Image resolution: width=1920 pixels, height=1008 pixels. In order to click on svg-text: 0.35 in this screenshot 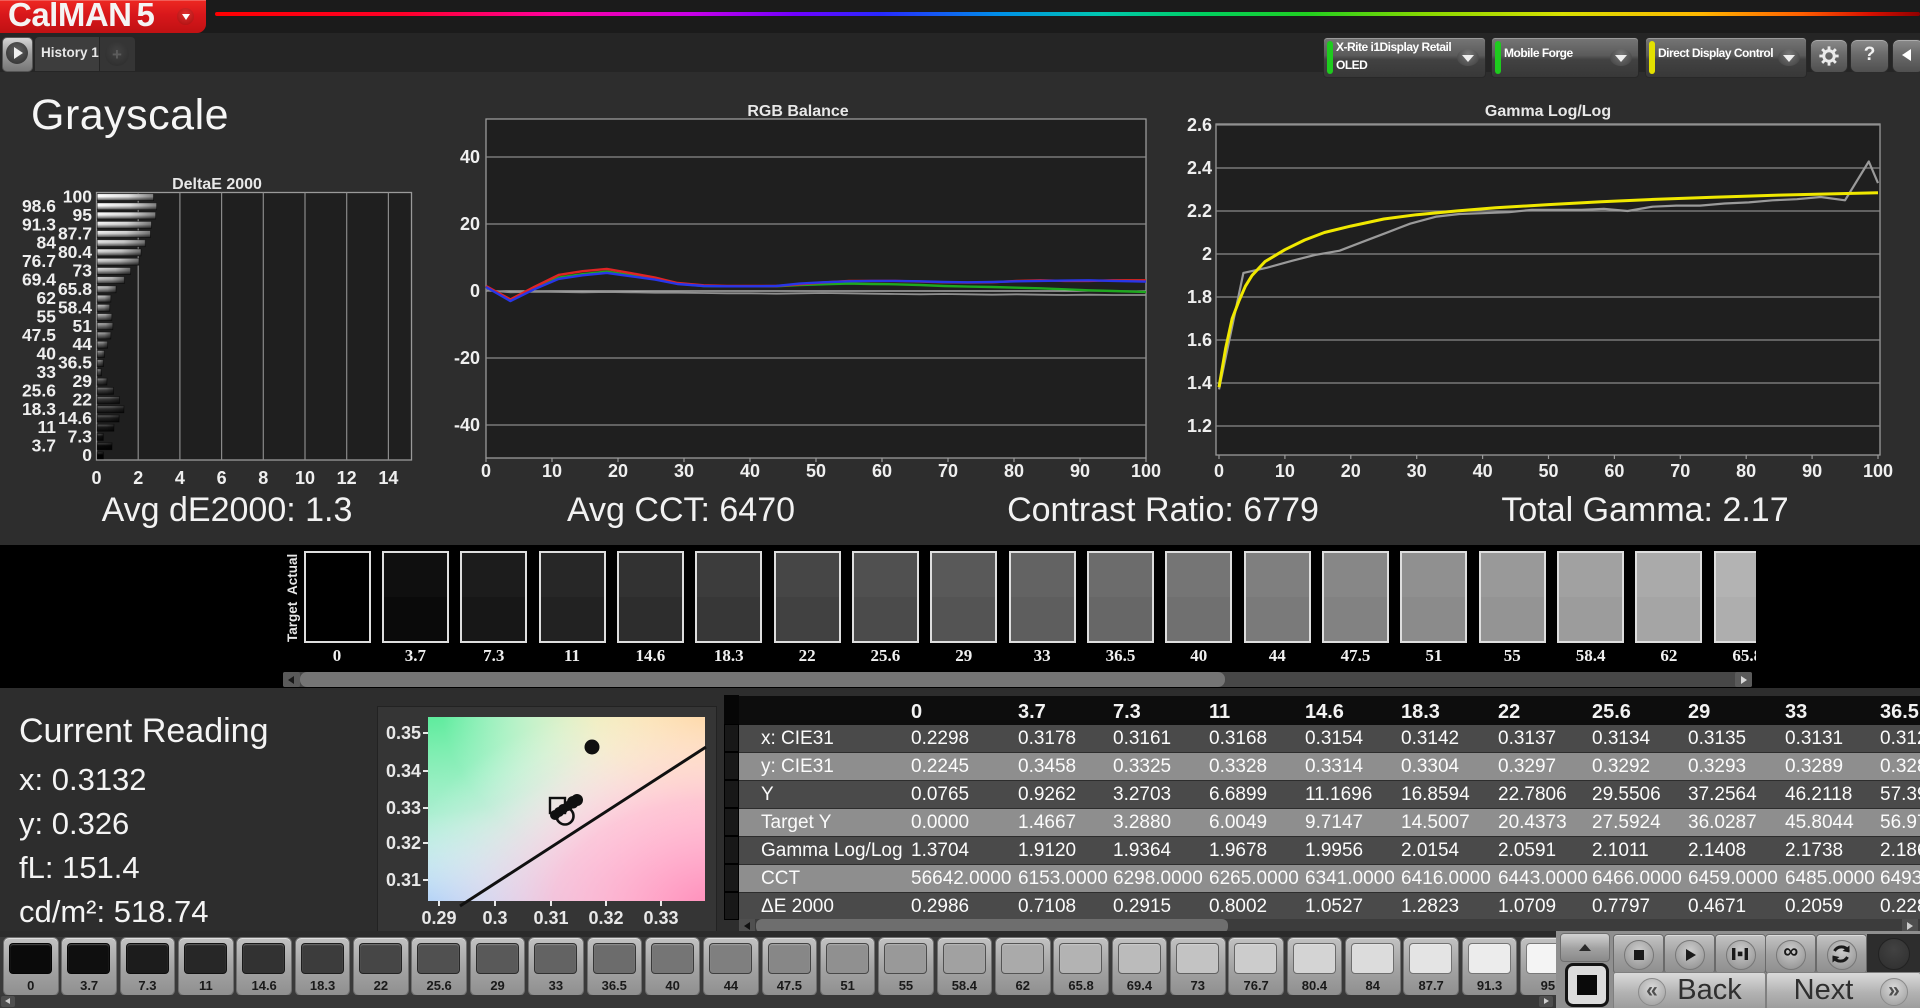, I will do `click(403, 733)`.